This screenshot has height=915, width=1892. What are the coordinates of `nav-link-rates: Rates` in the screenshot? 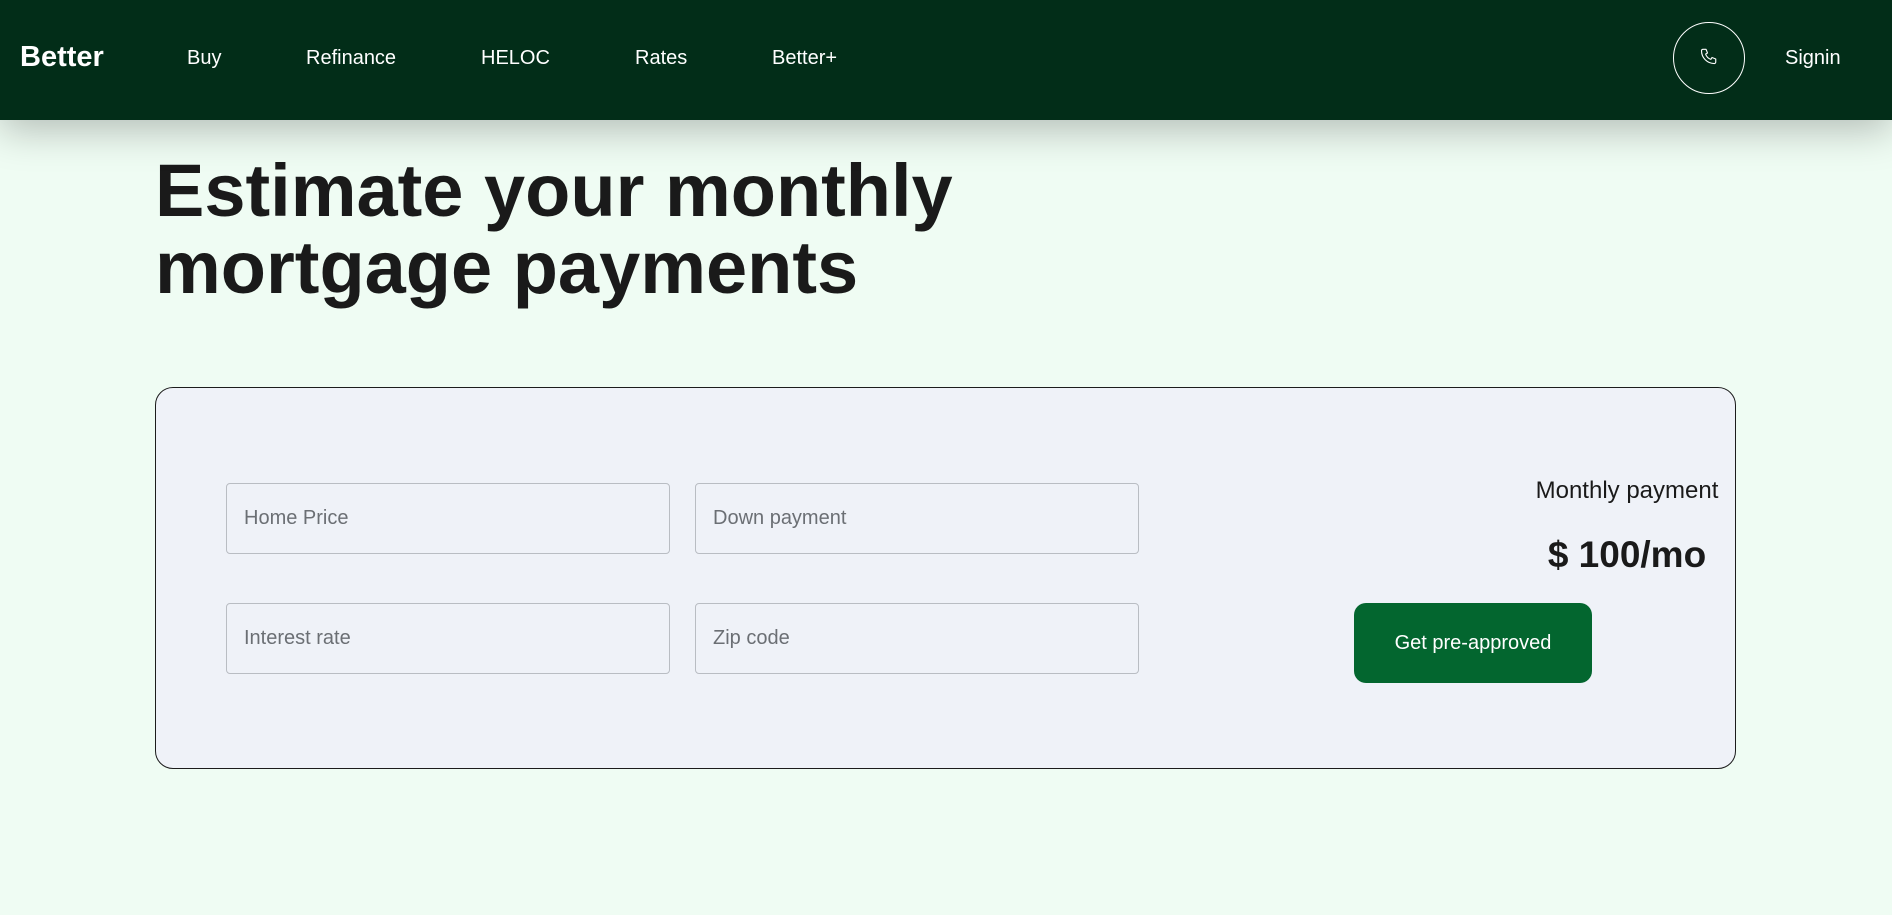 It's located at (661, 58).